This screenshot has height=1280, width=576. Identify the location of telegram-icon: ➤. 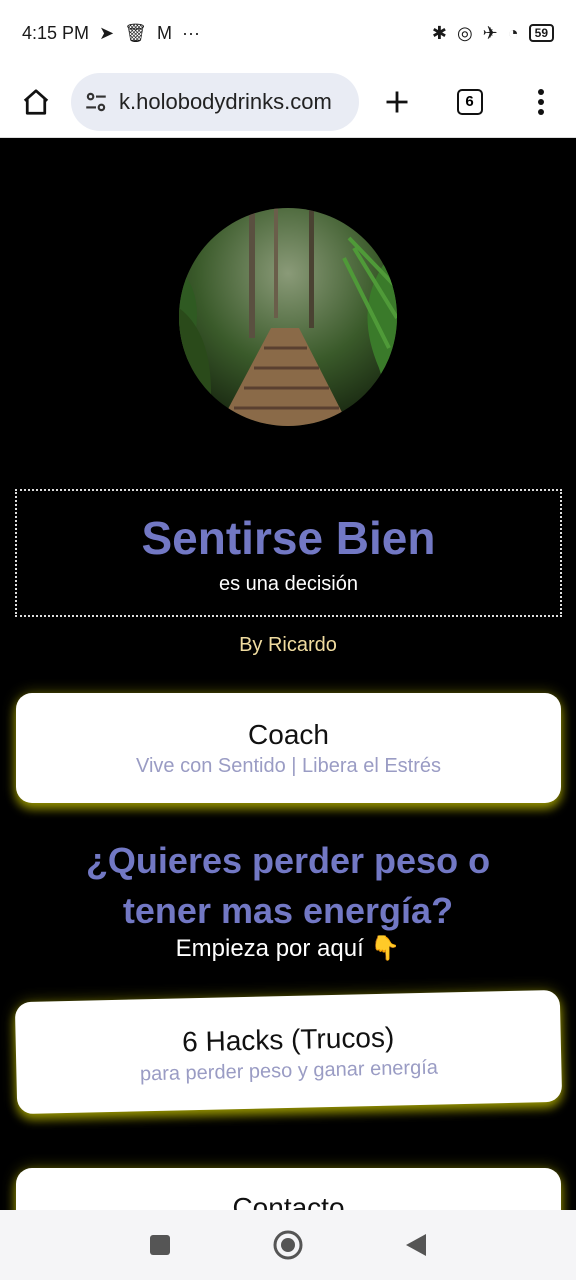
(107, 32).